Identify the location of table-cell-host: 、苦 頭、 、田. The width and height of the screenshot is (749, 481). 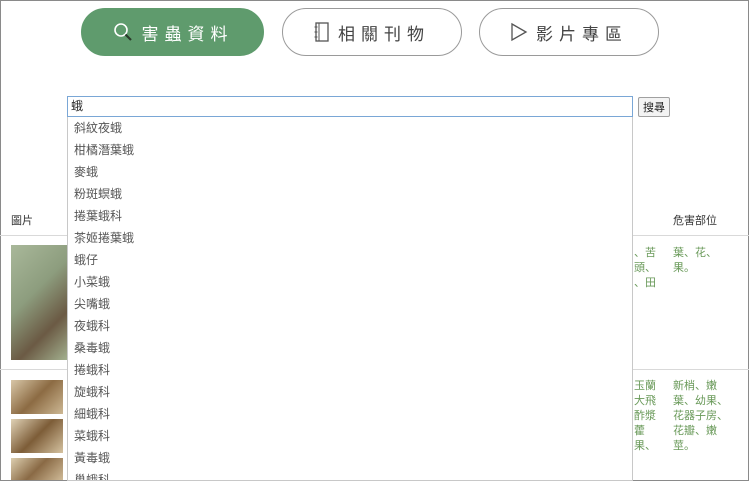
(645, 267).